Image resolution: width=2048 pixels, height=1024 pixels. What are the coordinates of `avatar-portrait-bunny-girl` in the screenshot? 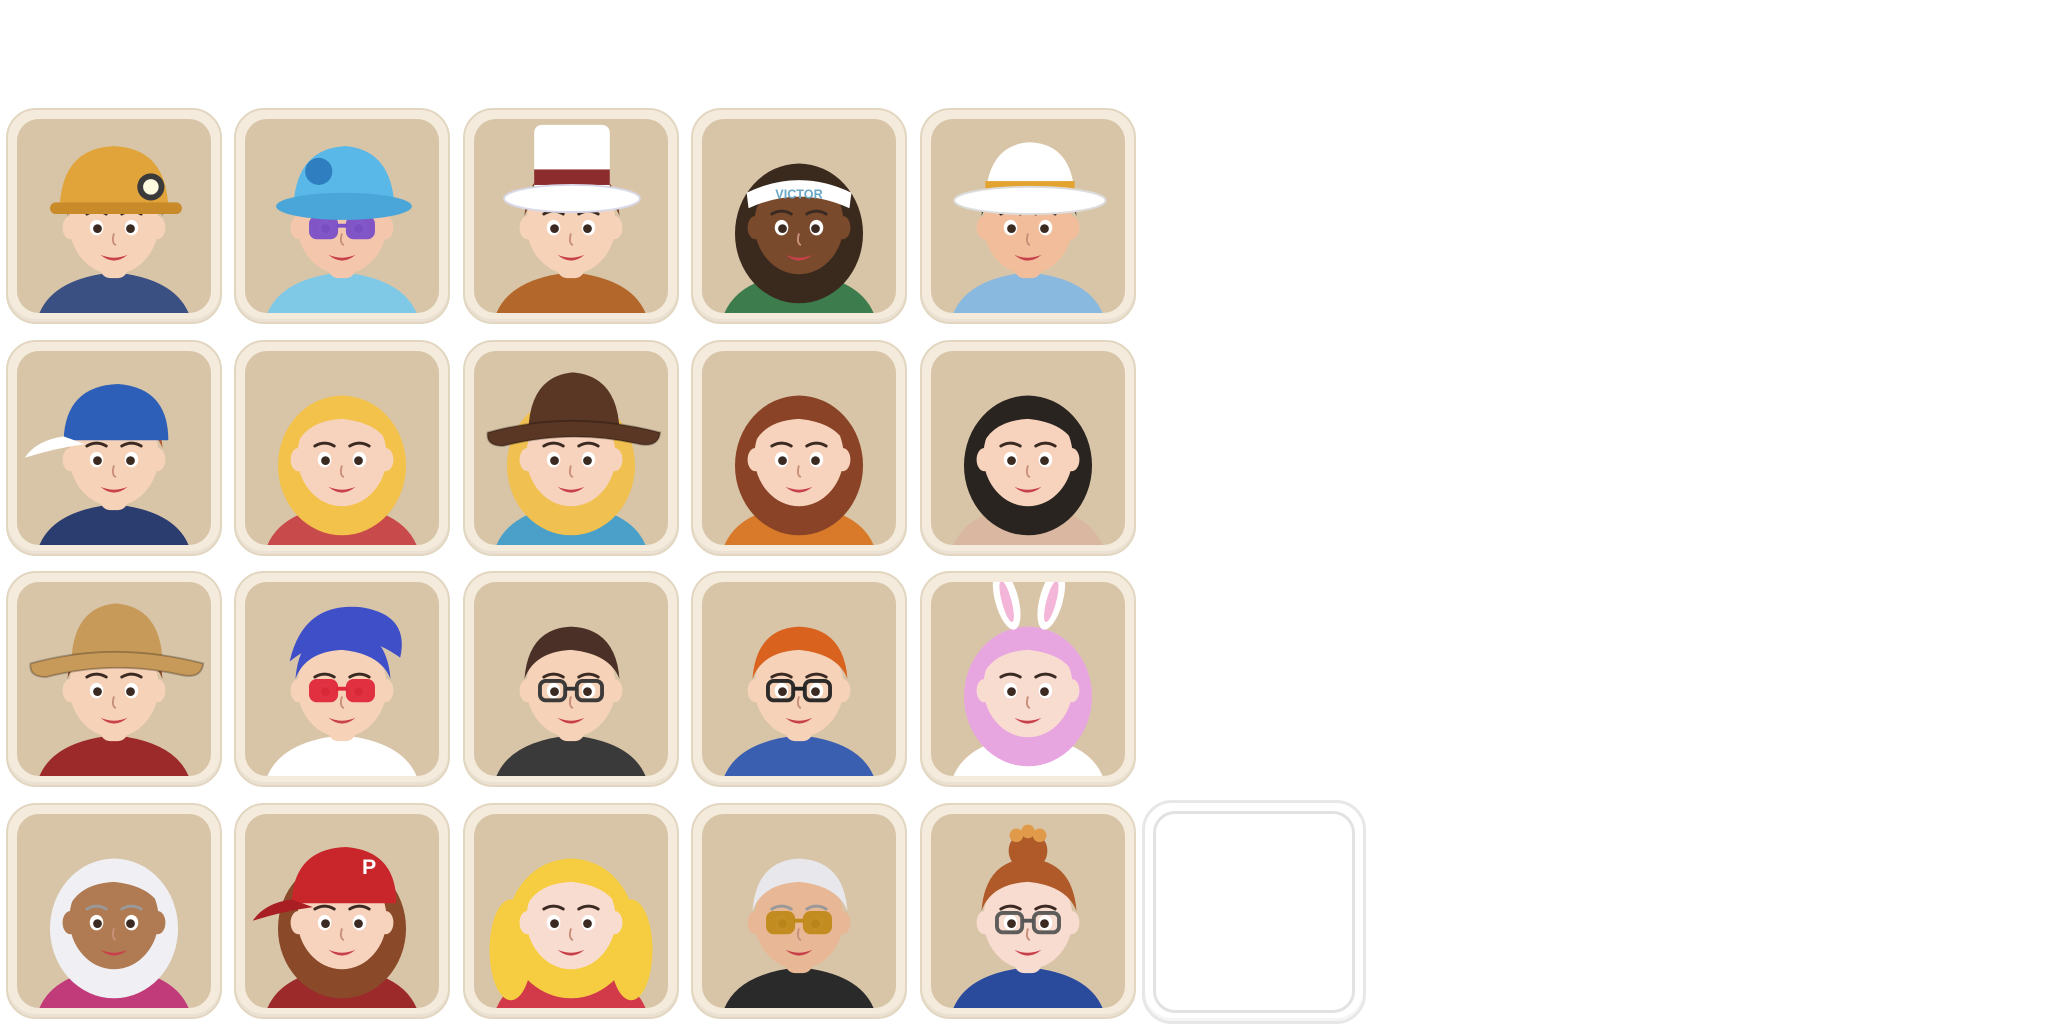 It's located at (1028, 679).